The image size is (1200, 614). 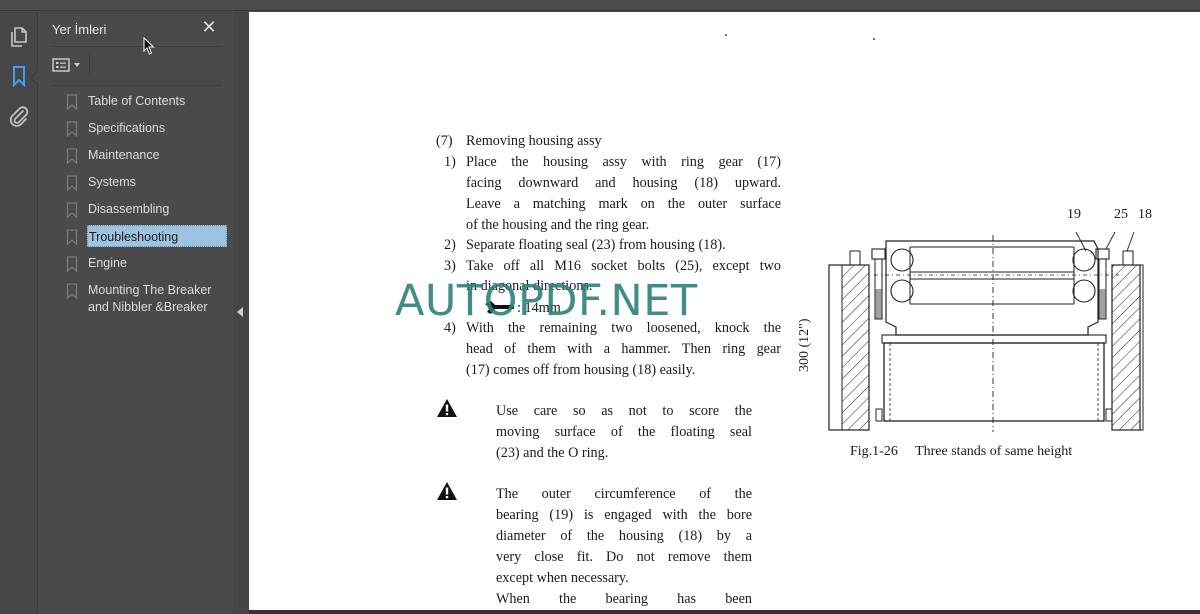 I want to click on pages-icon, so click(x=19, y=37).